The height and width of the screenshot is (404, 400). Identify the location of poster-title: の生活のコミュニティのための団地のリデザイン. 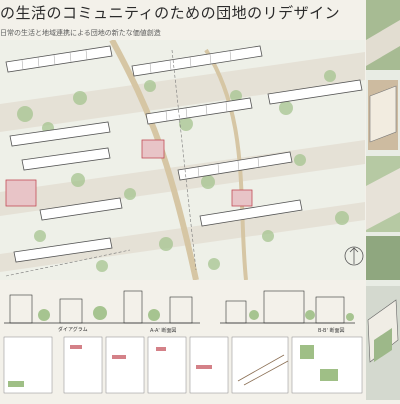
(170, 13).